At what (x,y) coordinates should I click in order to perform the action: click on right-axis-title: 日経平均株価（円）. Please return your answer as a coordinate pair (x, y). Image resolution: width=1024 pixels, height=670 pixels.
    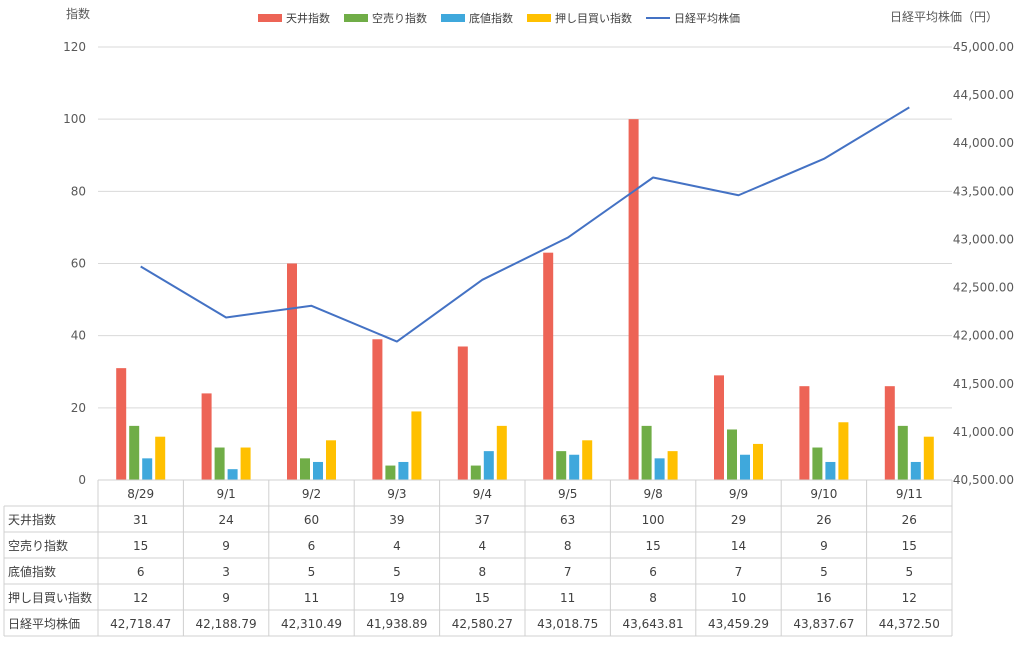
    Looking at the image, I should click on (944, 16).